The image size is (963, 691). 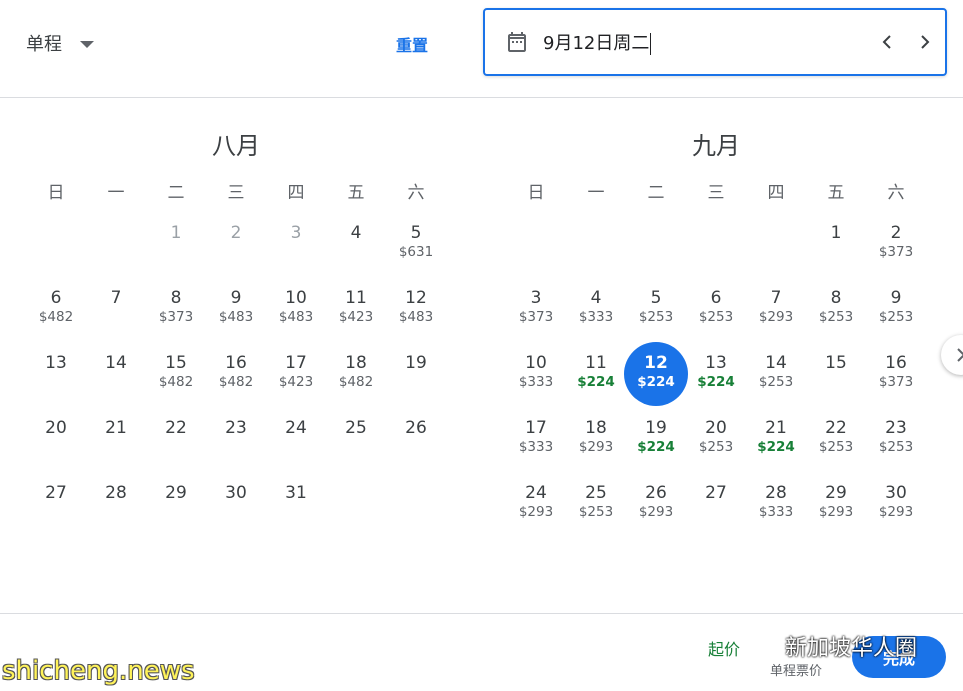 What do you see at coordinates (656, 375) in the screenshot?
I see `day-cell: 12 $224` at bounding box center [656, 375].